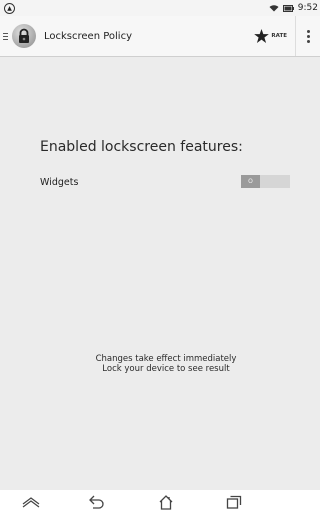  Describe the element at coordinates (160, 36) in the screenshot. I see `app-bar: Lockscreen Policy RATE` at that location.